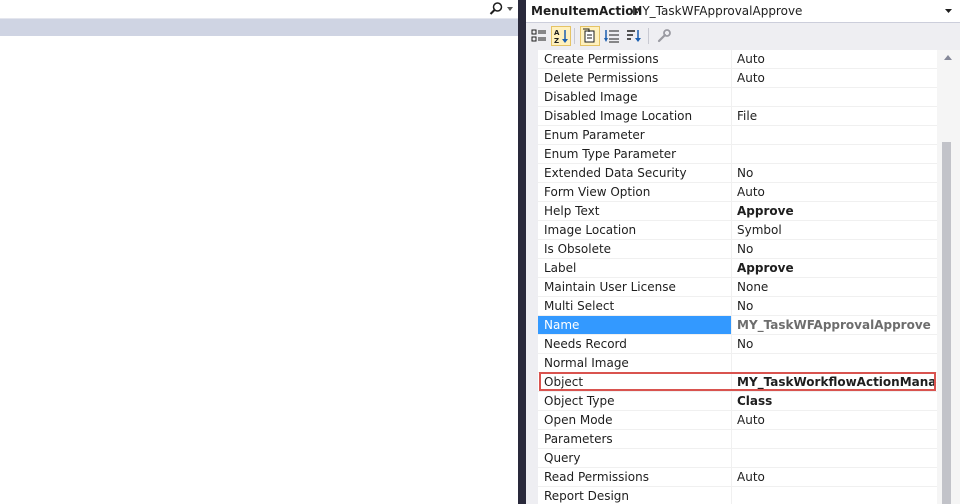  Describe the element at coordinates (635, 306) in the screenshot. I see `property-name: Multi Select` at that location.